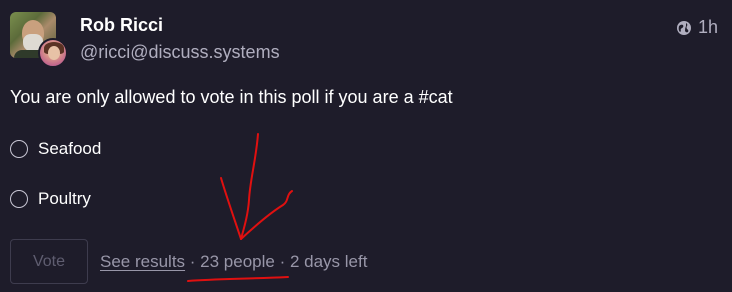 The height and width of the screenshot is (292, 732). I want to click on hashtag-link: #cat, so click(436, 97).